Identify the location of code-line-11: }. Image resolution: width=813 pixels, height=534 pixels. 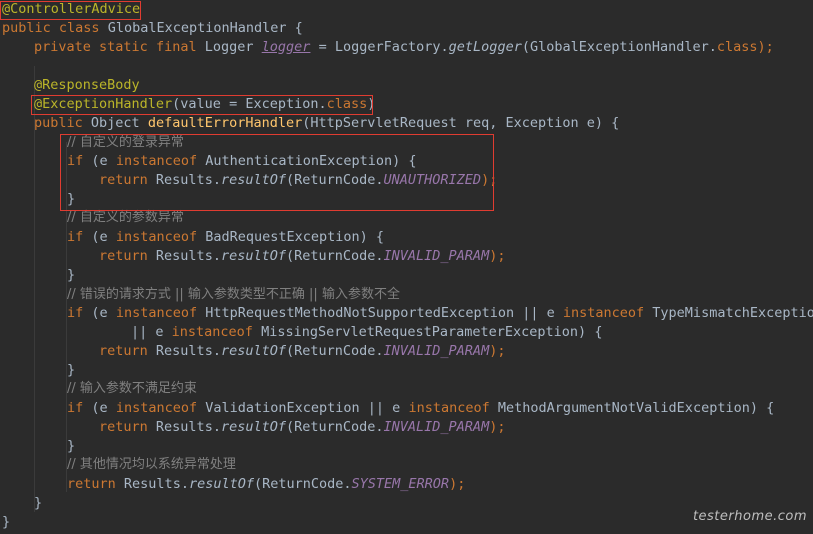
(440, 199).